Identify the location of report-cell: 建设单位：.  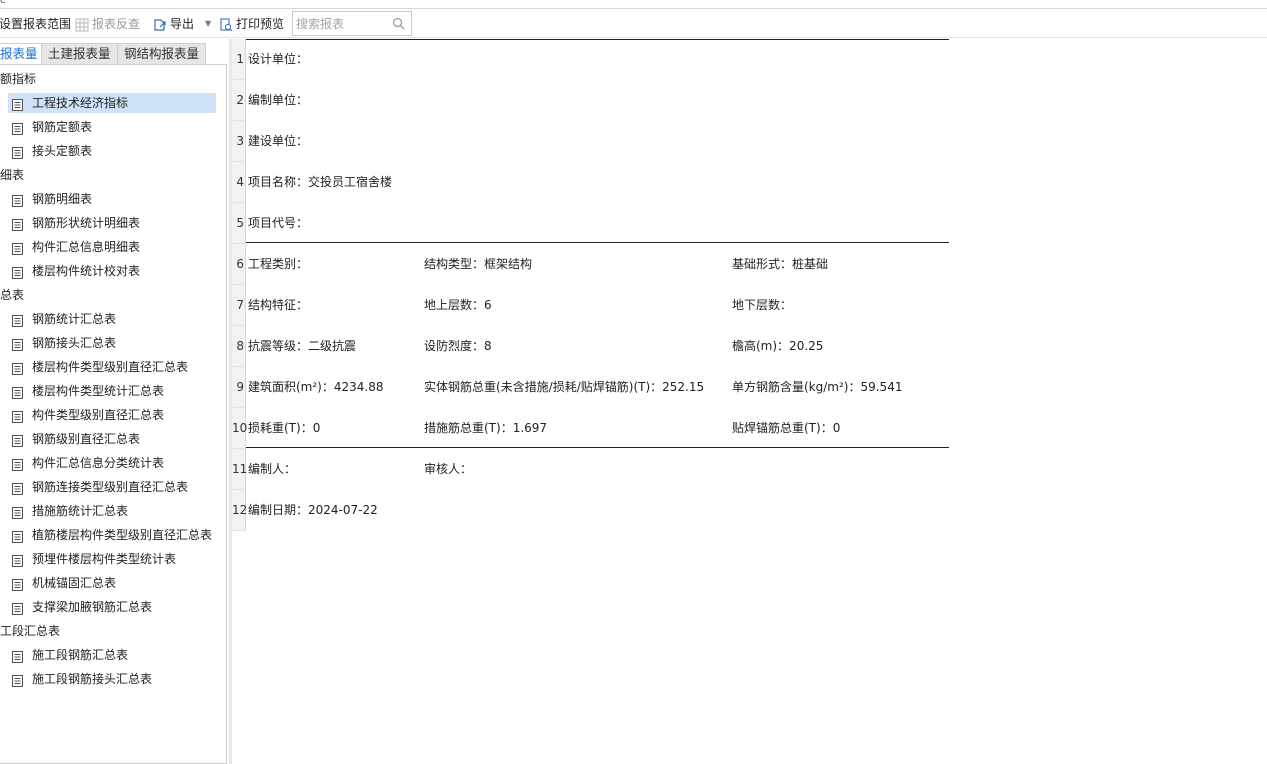
(278, 141).